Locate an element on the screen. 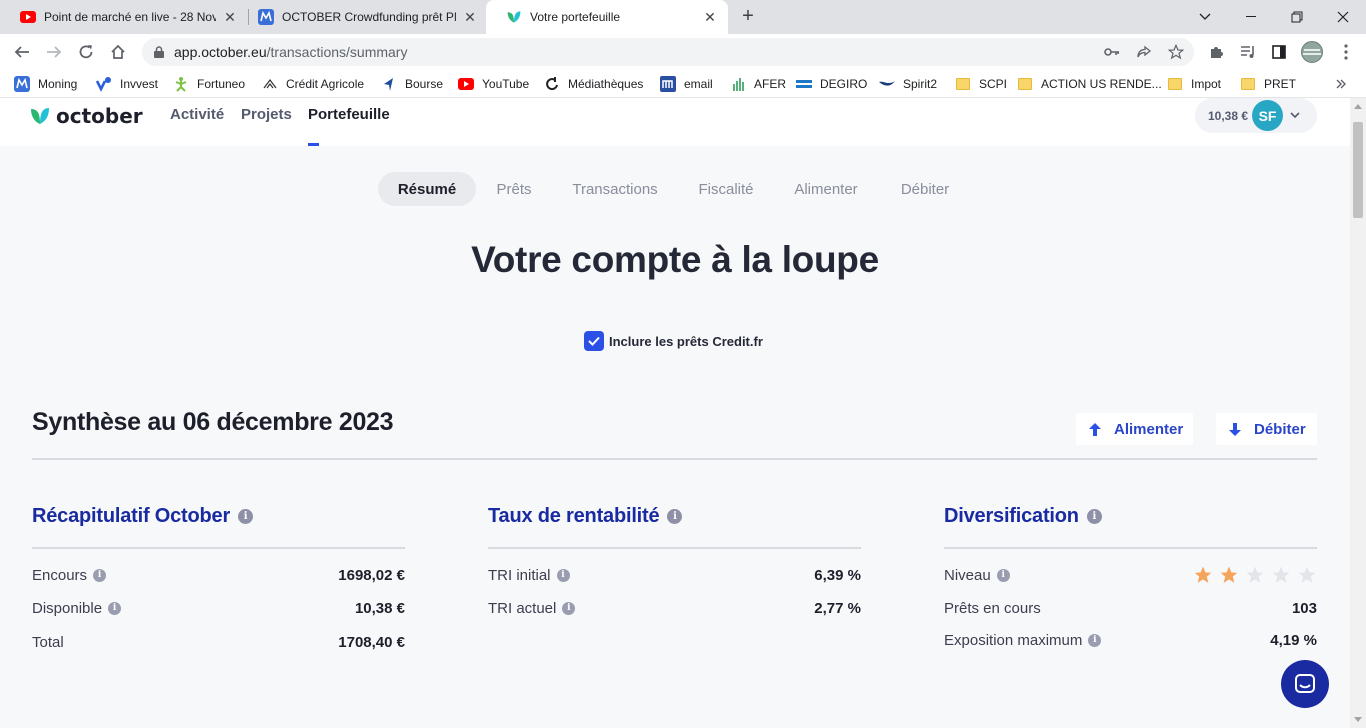 This screenshot has width=1366, height=728. subtab-debiter: Débiter is located at coordinates (925, 189).